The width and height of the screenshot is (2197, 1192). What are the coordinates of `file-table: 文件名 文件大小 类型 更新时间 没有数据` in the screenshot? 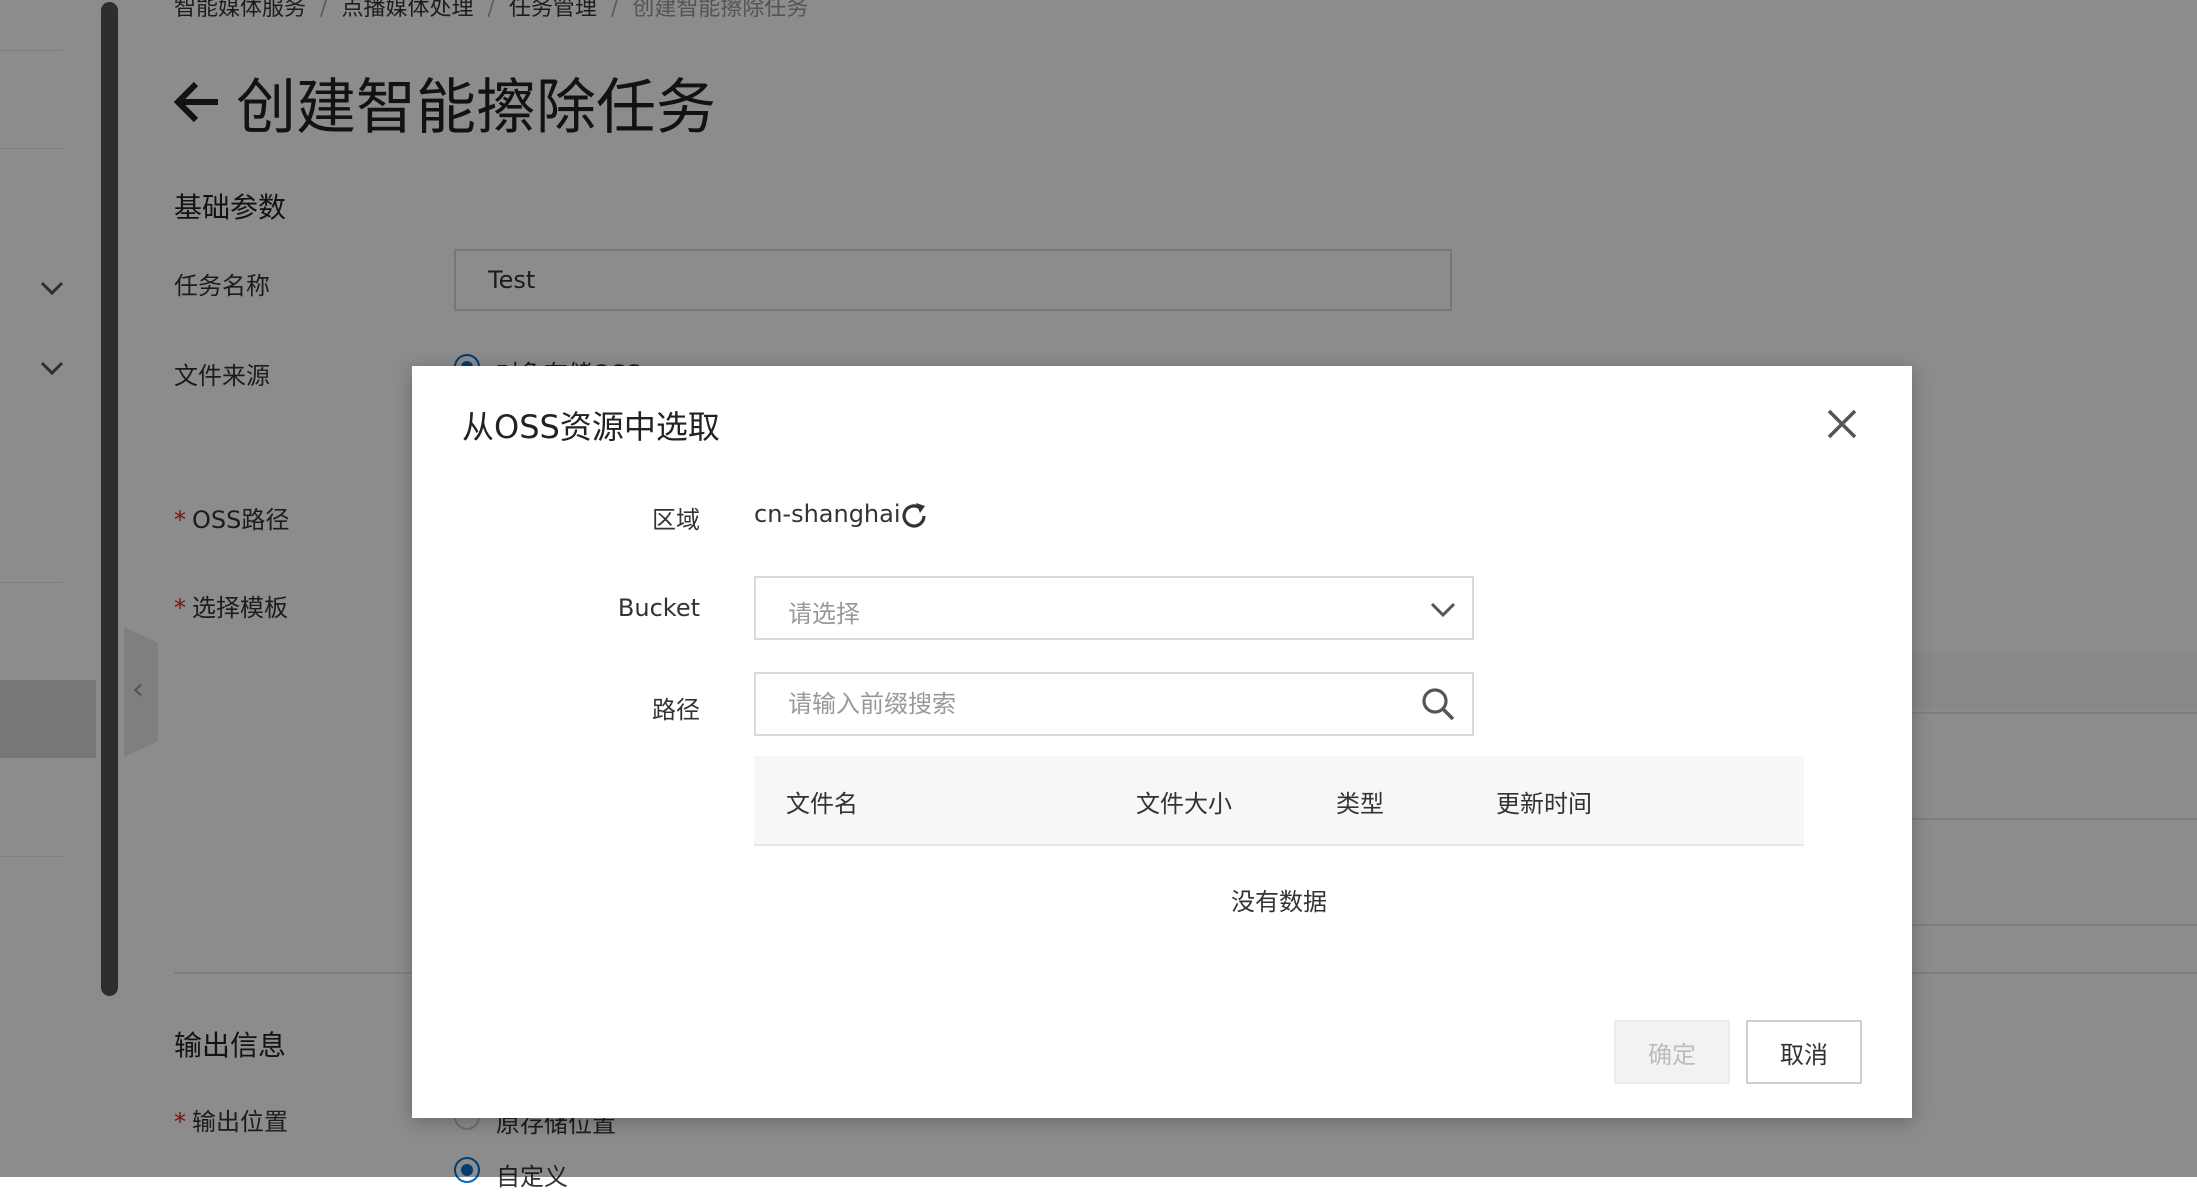 It's located at (1279, 836).